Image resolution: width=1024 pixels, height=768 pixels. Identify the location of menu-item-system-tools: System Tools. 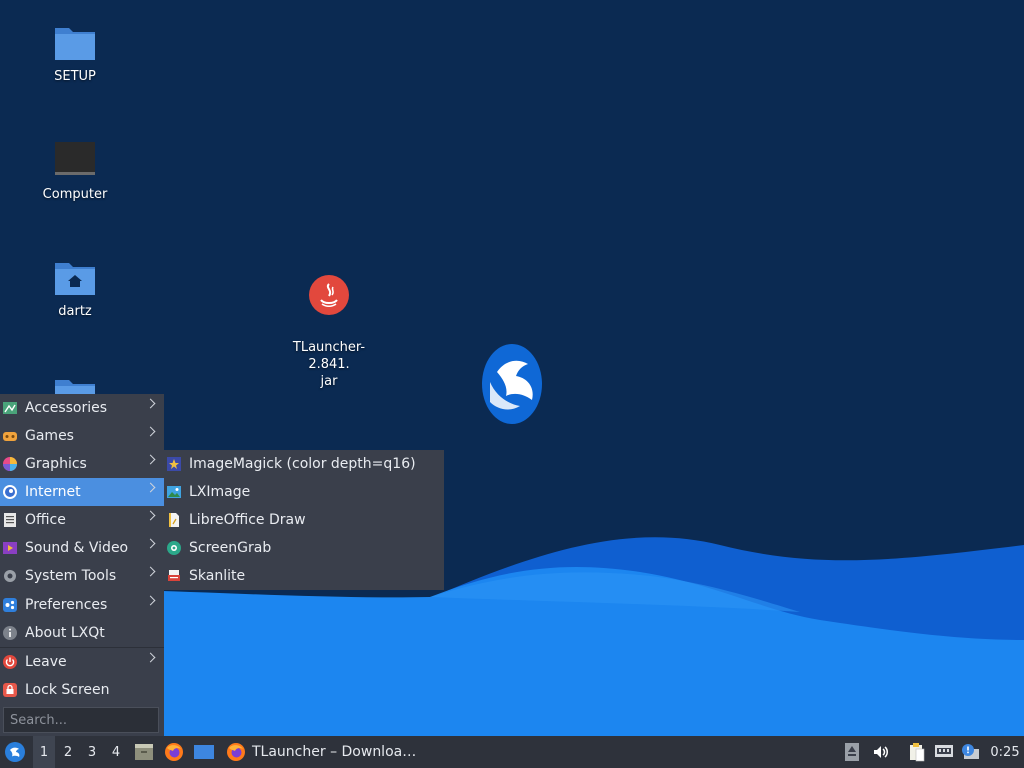
(82, 576).